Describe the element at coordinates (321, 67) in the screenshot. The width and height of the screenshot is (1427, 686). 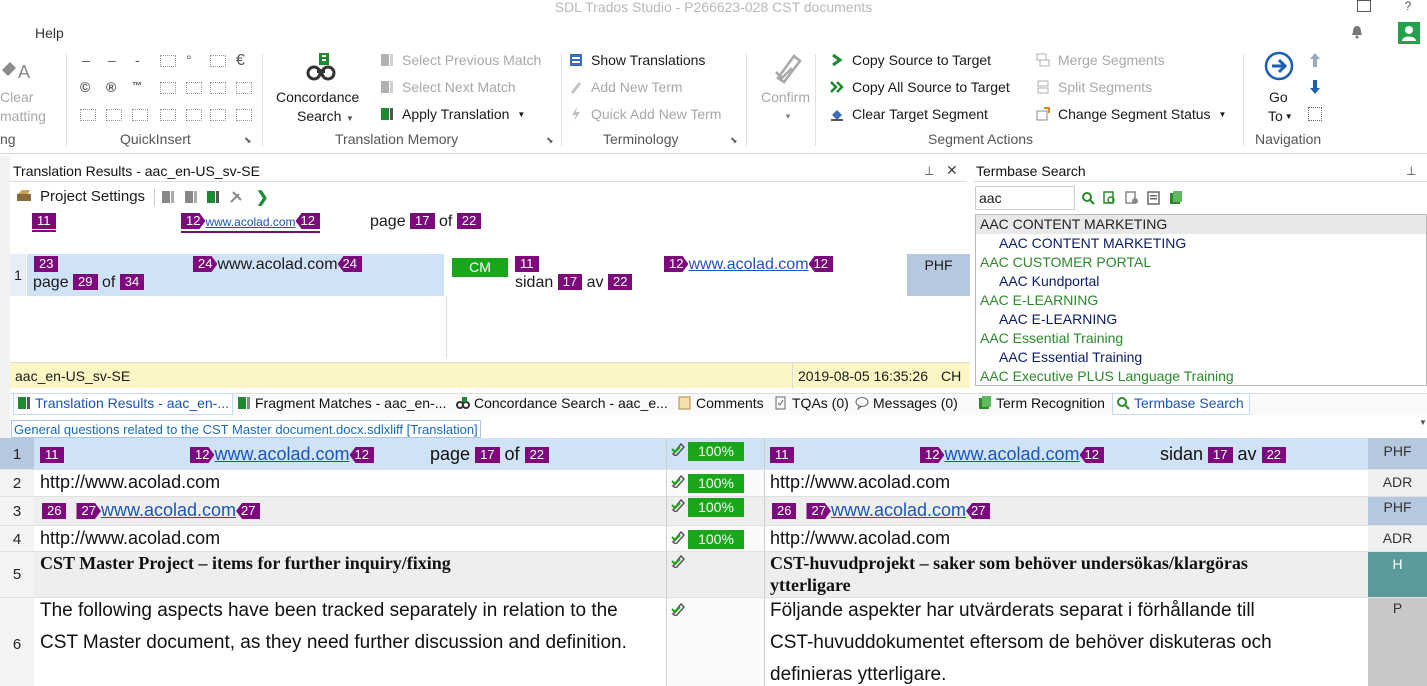
I see `concordance-search-icon` at that location.